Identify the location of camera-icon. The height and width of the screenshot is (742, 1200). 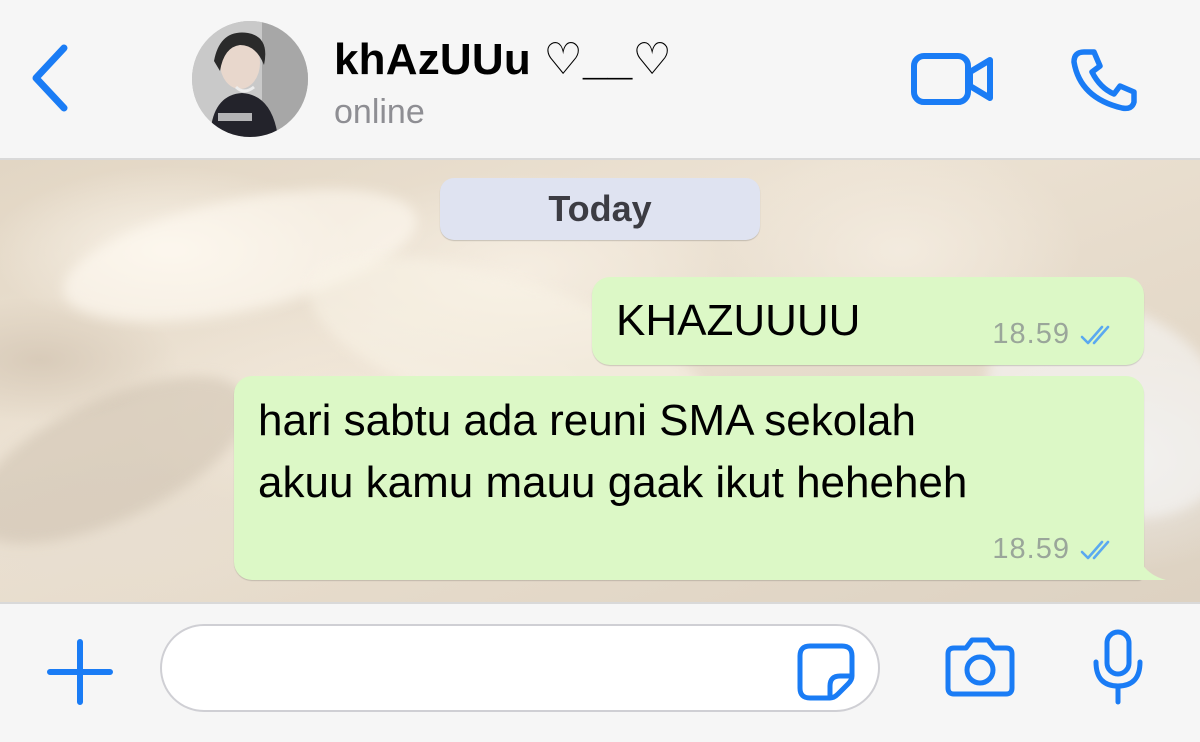
(980, 667).